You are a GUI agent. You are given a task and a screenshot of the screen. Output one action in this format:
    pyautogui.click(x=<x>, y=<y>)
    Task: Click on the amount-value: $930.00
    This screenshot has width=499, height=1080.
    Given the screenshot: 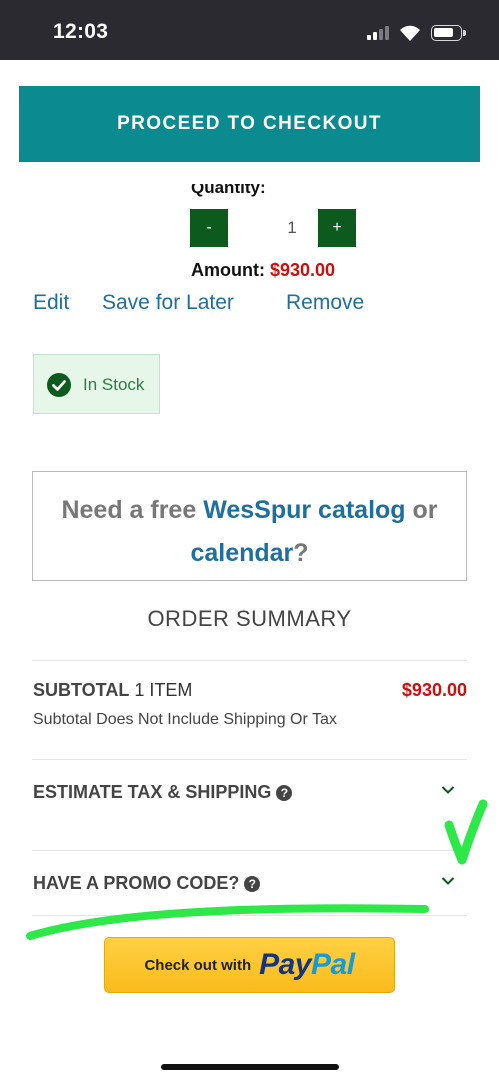 What is the action you would take?
    pyautogui.click(x=303, y=270)
    